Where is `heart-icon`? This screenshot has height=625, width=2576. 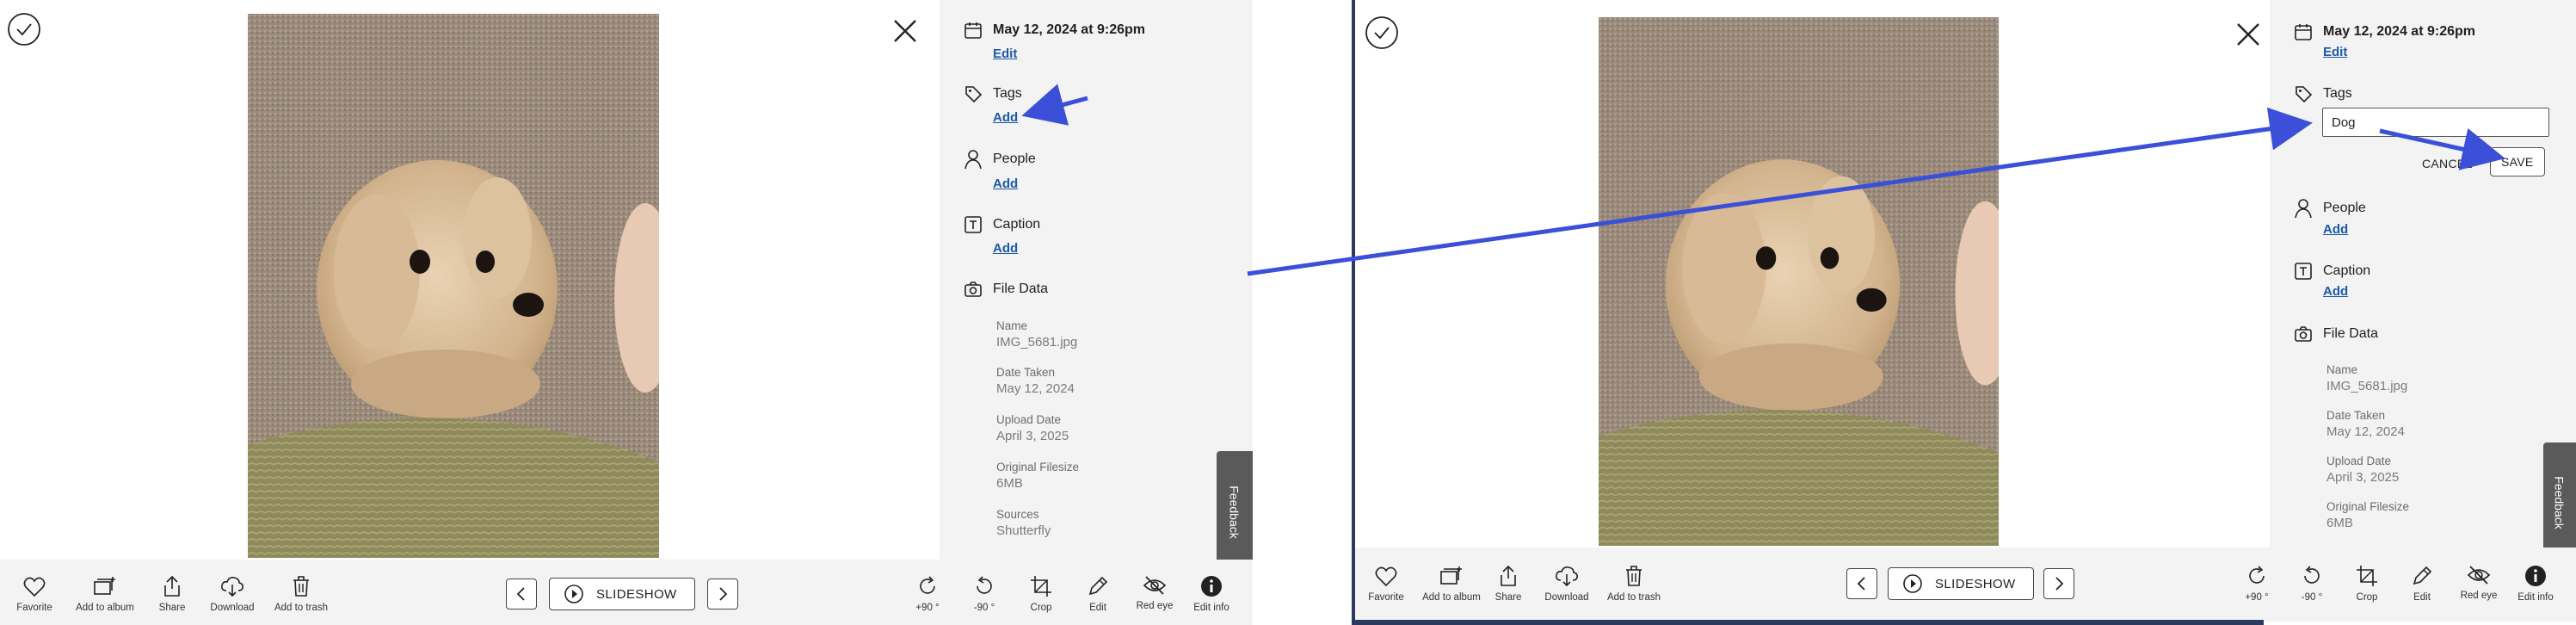 heart-icon is located at coordinates (1386, 576).